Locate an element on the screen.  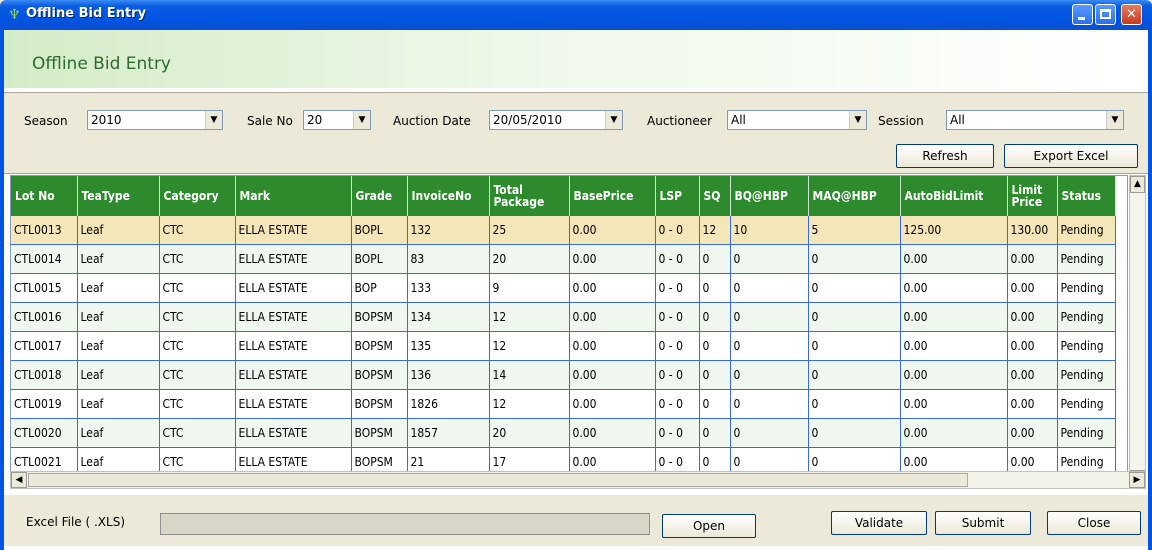
table-cell: 12 is located at coordinates (529, 317).